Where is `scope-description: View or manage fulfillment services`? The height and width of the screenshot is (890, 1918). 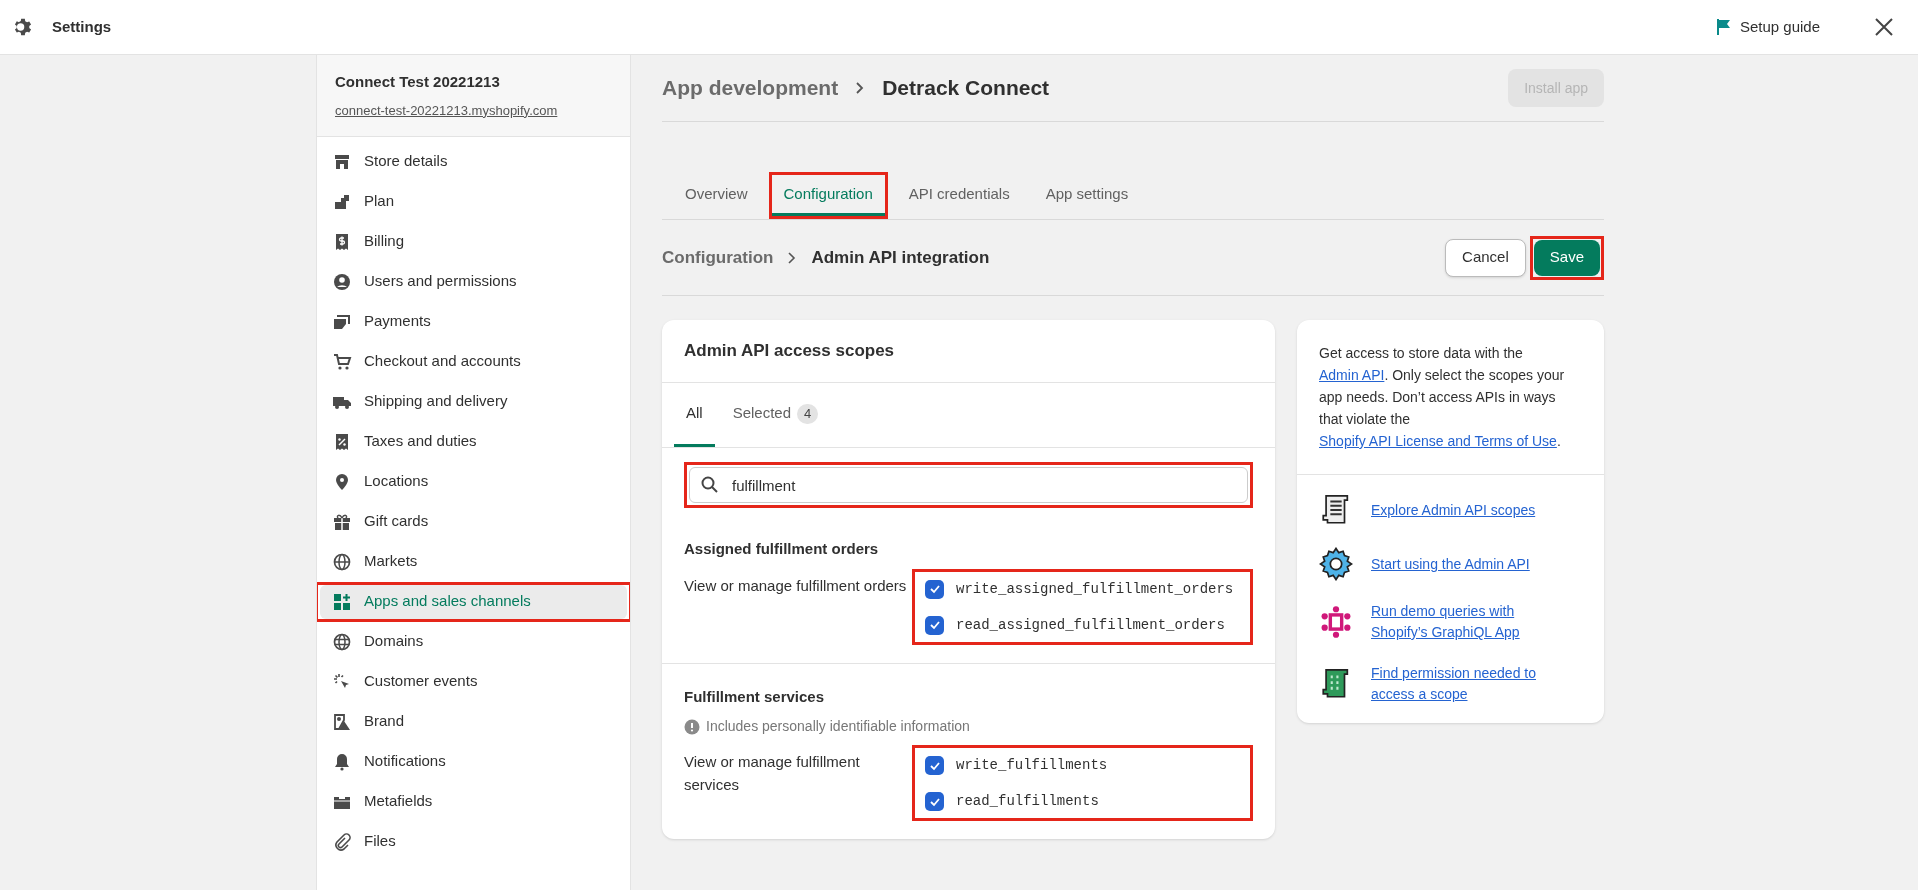 scope-description: View or manage fulfillment services is located at coordinates (772, 773).